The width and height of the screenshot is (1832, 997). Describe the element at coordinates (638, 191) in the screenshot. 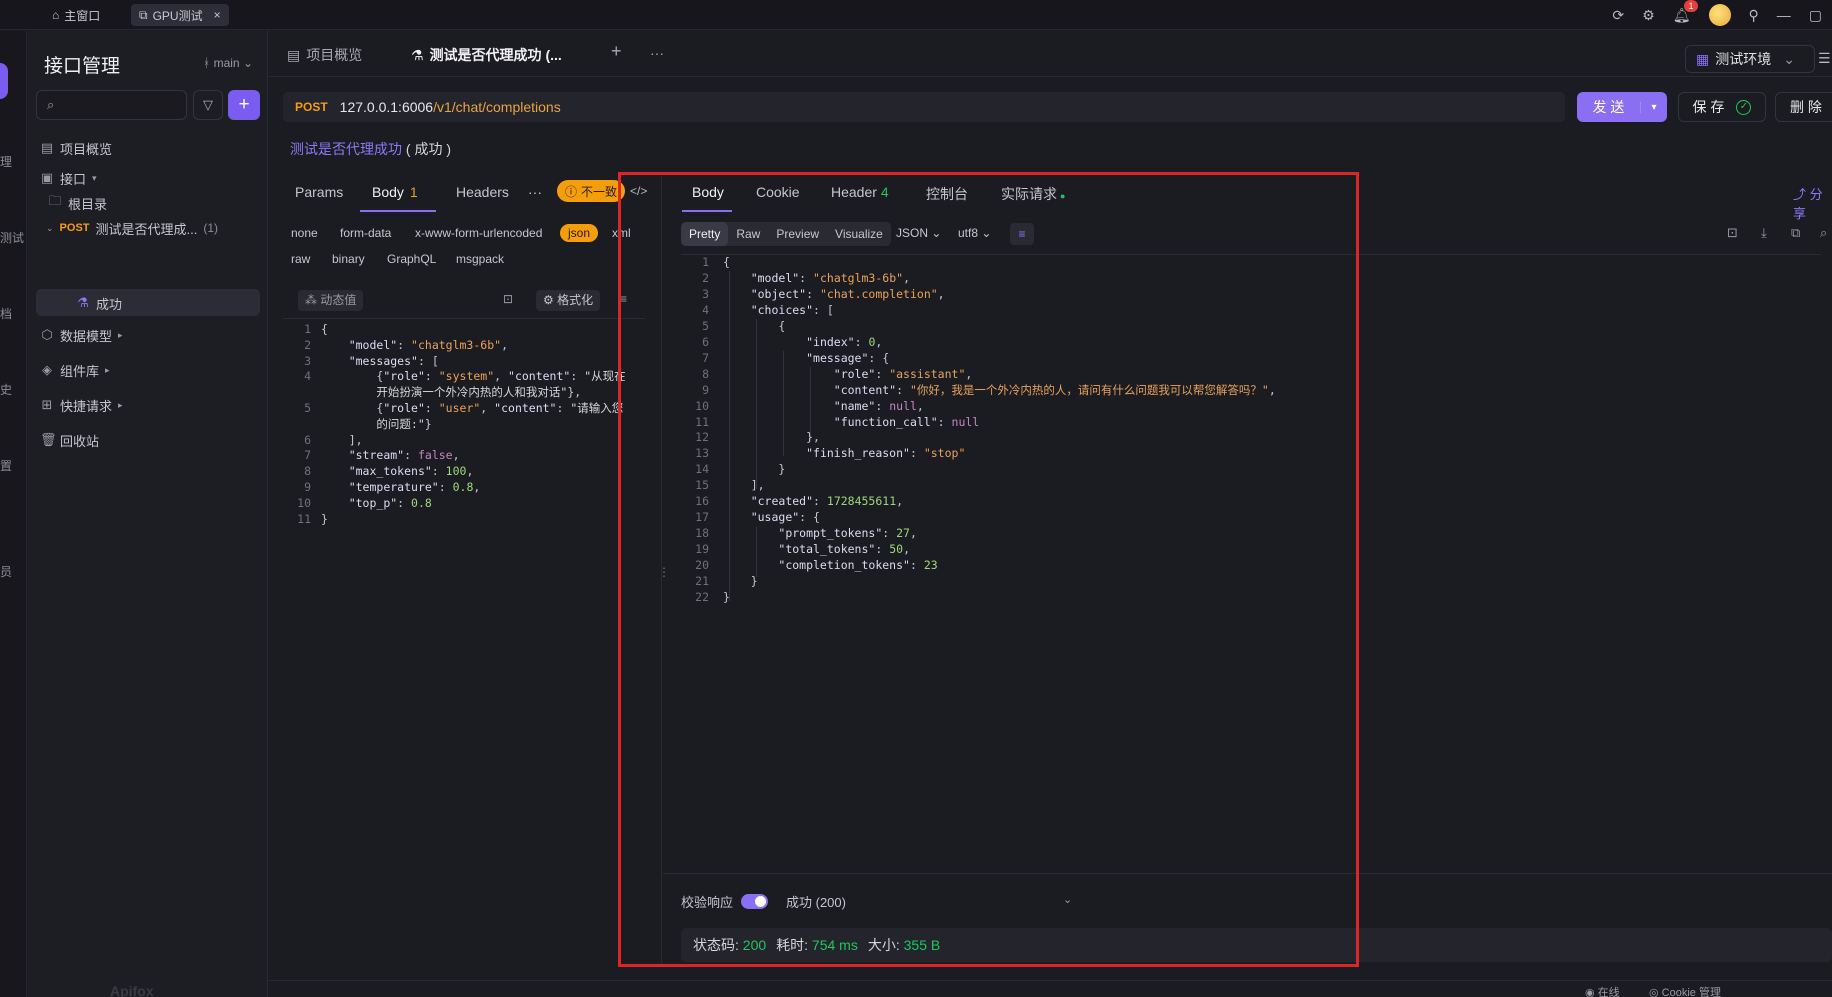

I see `code-icon: </>` at that location.